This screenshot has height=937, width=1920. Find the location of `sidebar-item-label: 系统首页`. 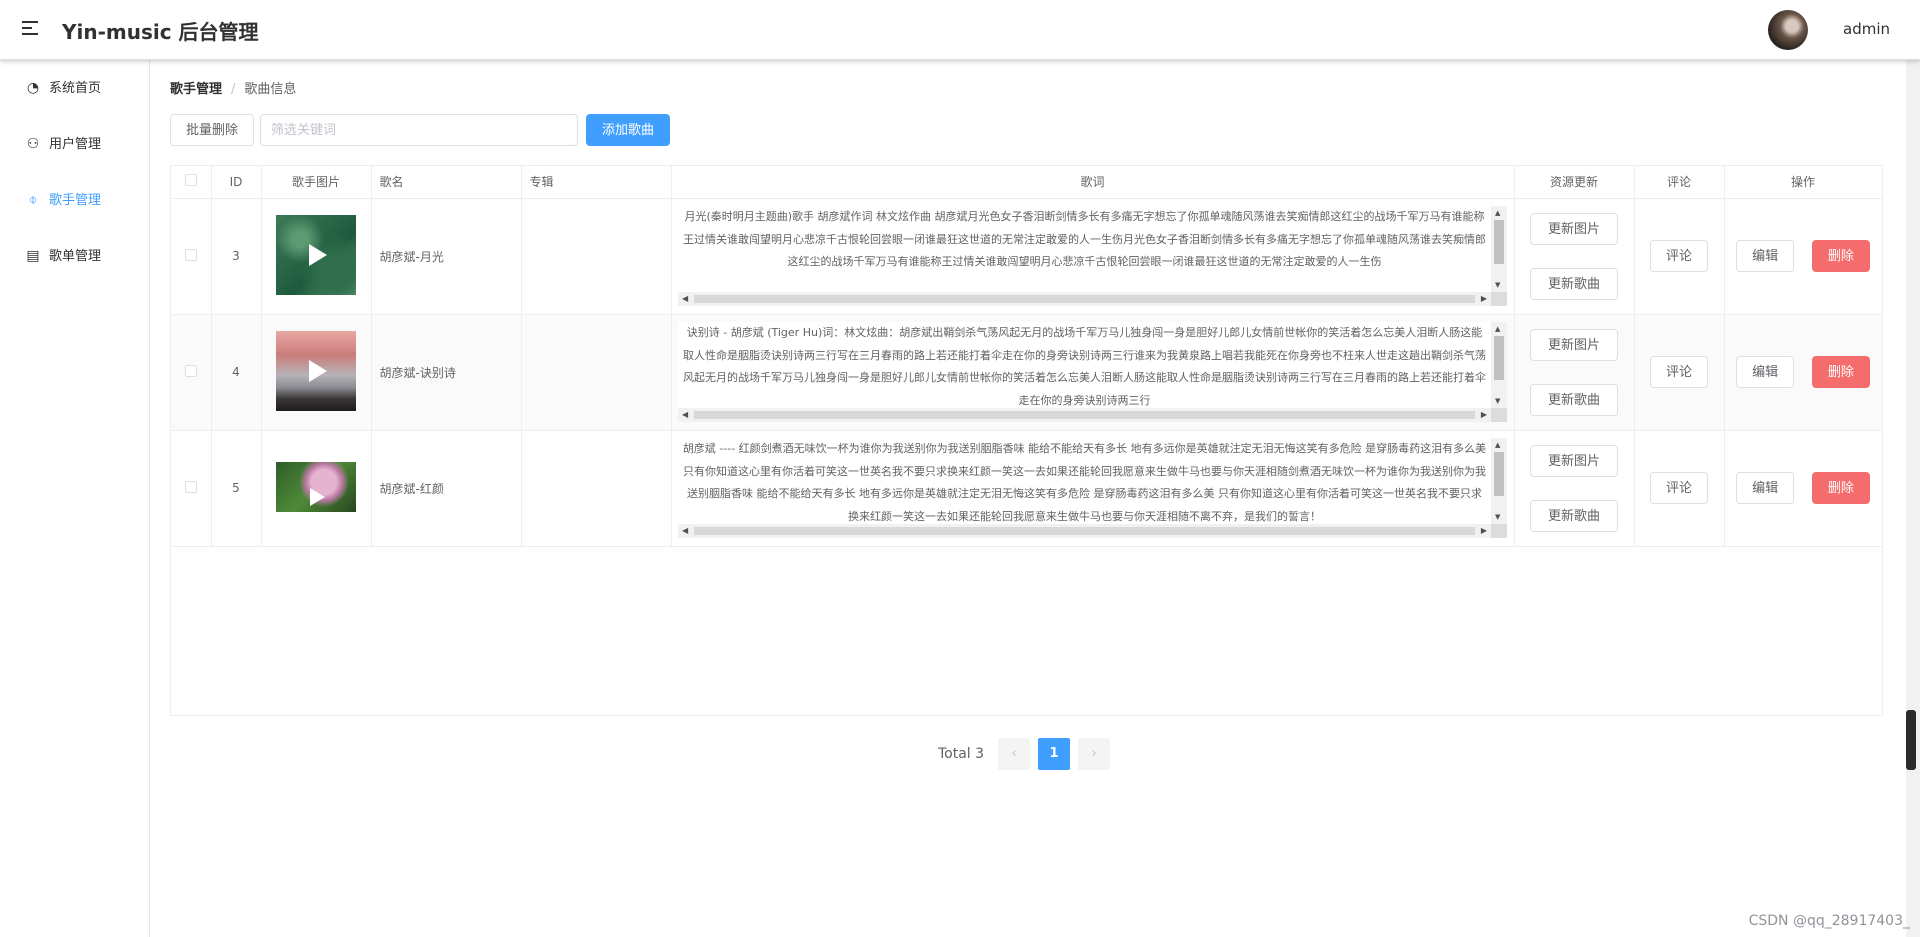

sidebar-item-label: 系统首页 is located at coordinates (75, 88).